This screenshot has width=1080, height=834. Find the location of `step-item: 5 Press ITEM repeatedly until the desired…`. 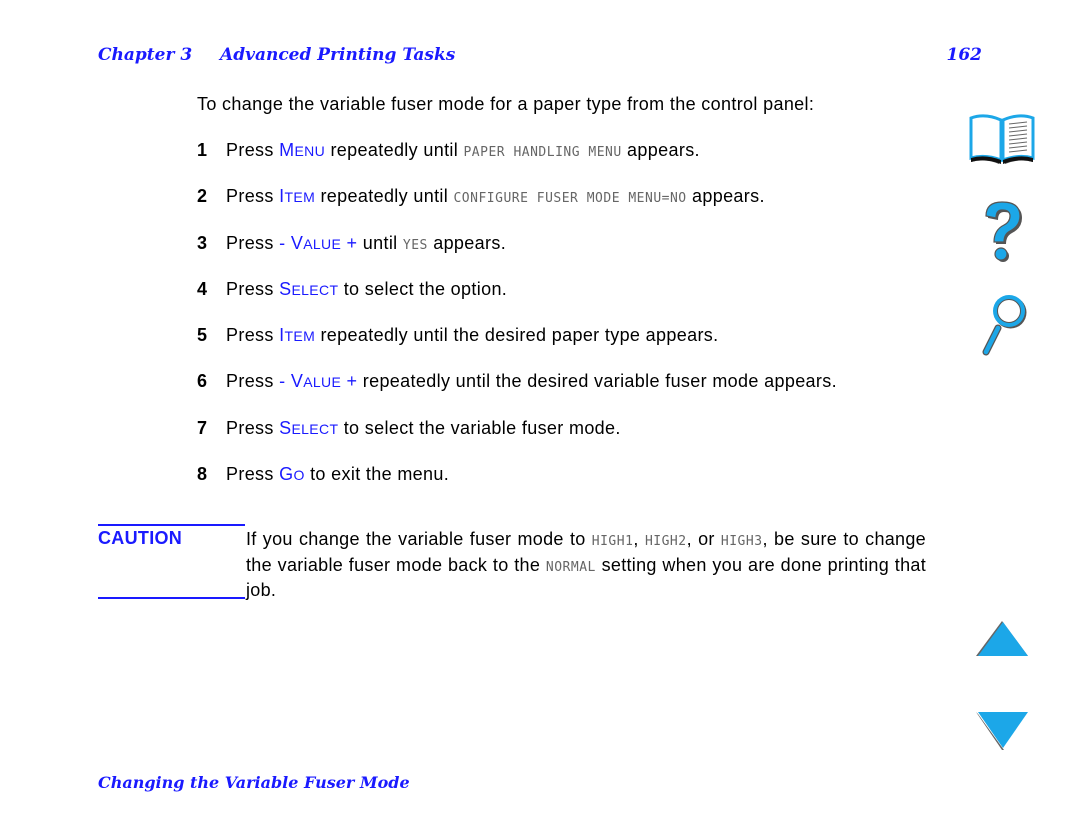

step-item: 5 Press ITEM repeatedly until the desired… is located at coordinates (517, 348).